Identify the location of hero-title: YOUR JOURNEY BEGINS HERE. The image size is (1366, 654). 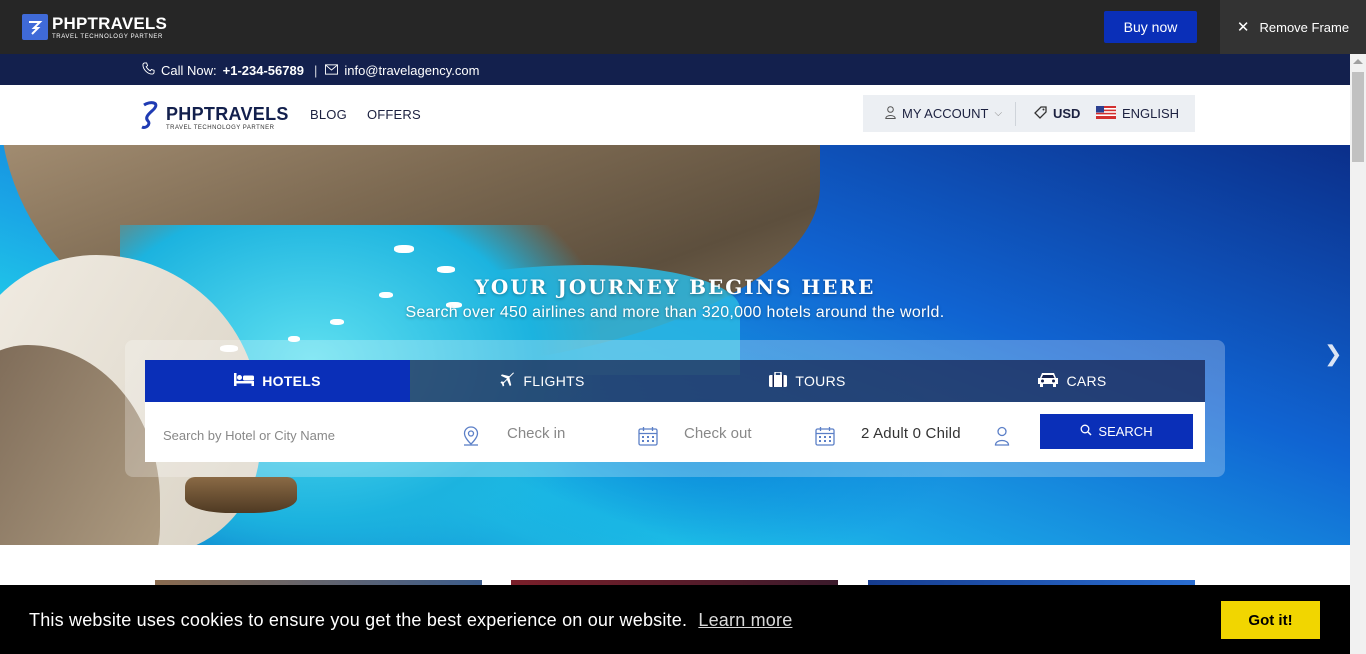
(675, 287).